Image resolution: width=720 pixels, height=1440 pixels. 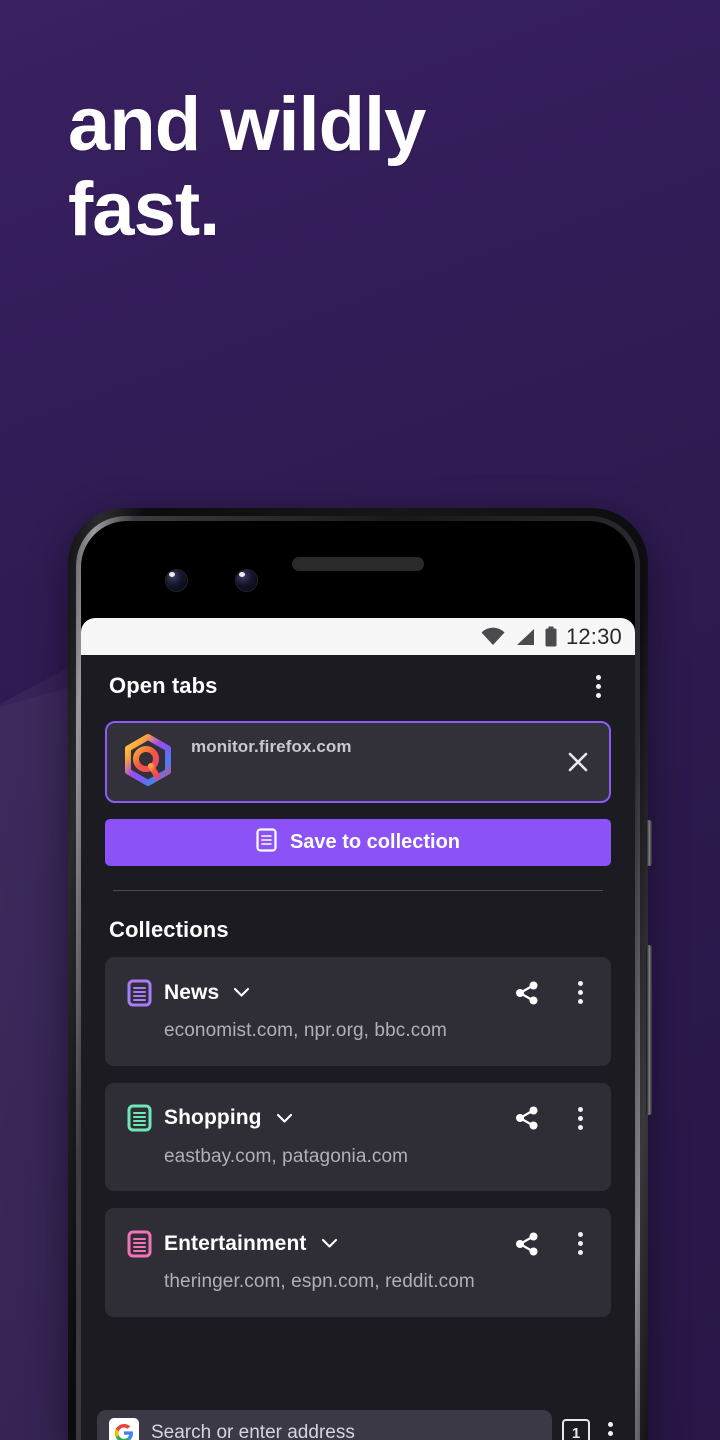 What do you see at coordinates (359, 992) in the screenshot?
I see `collection-header: News` at bounding box center [359, 992].